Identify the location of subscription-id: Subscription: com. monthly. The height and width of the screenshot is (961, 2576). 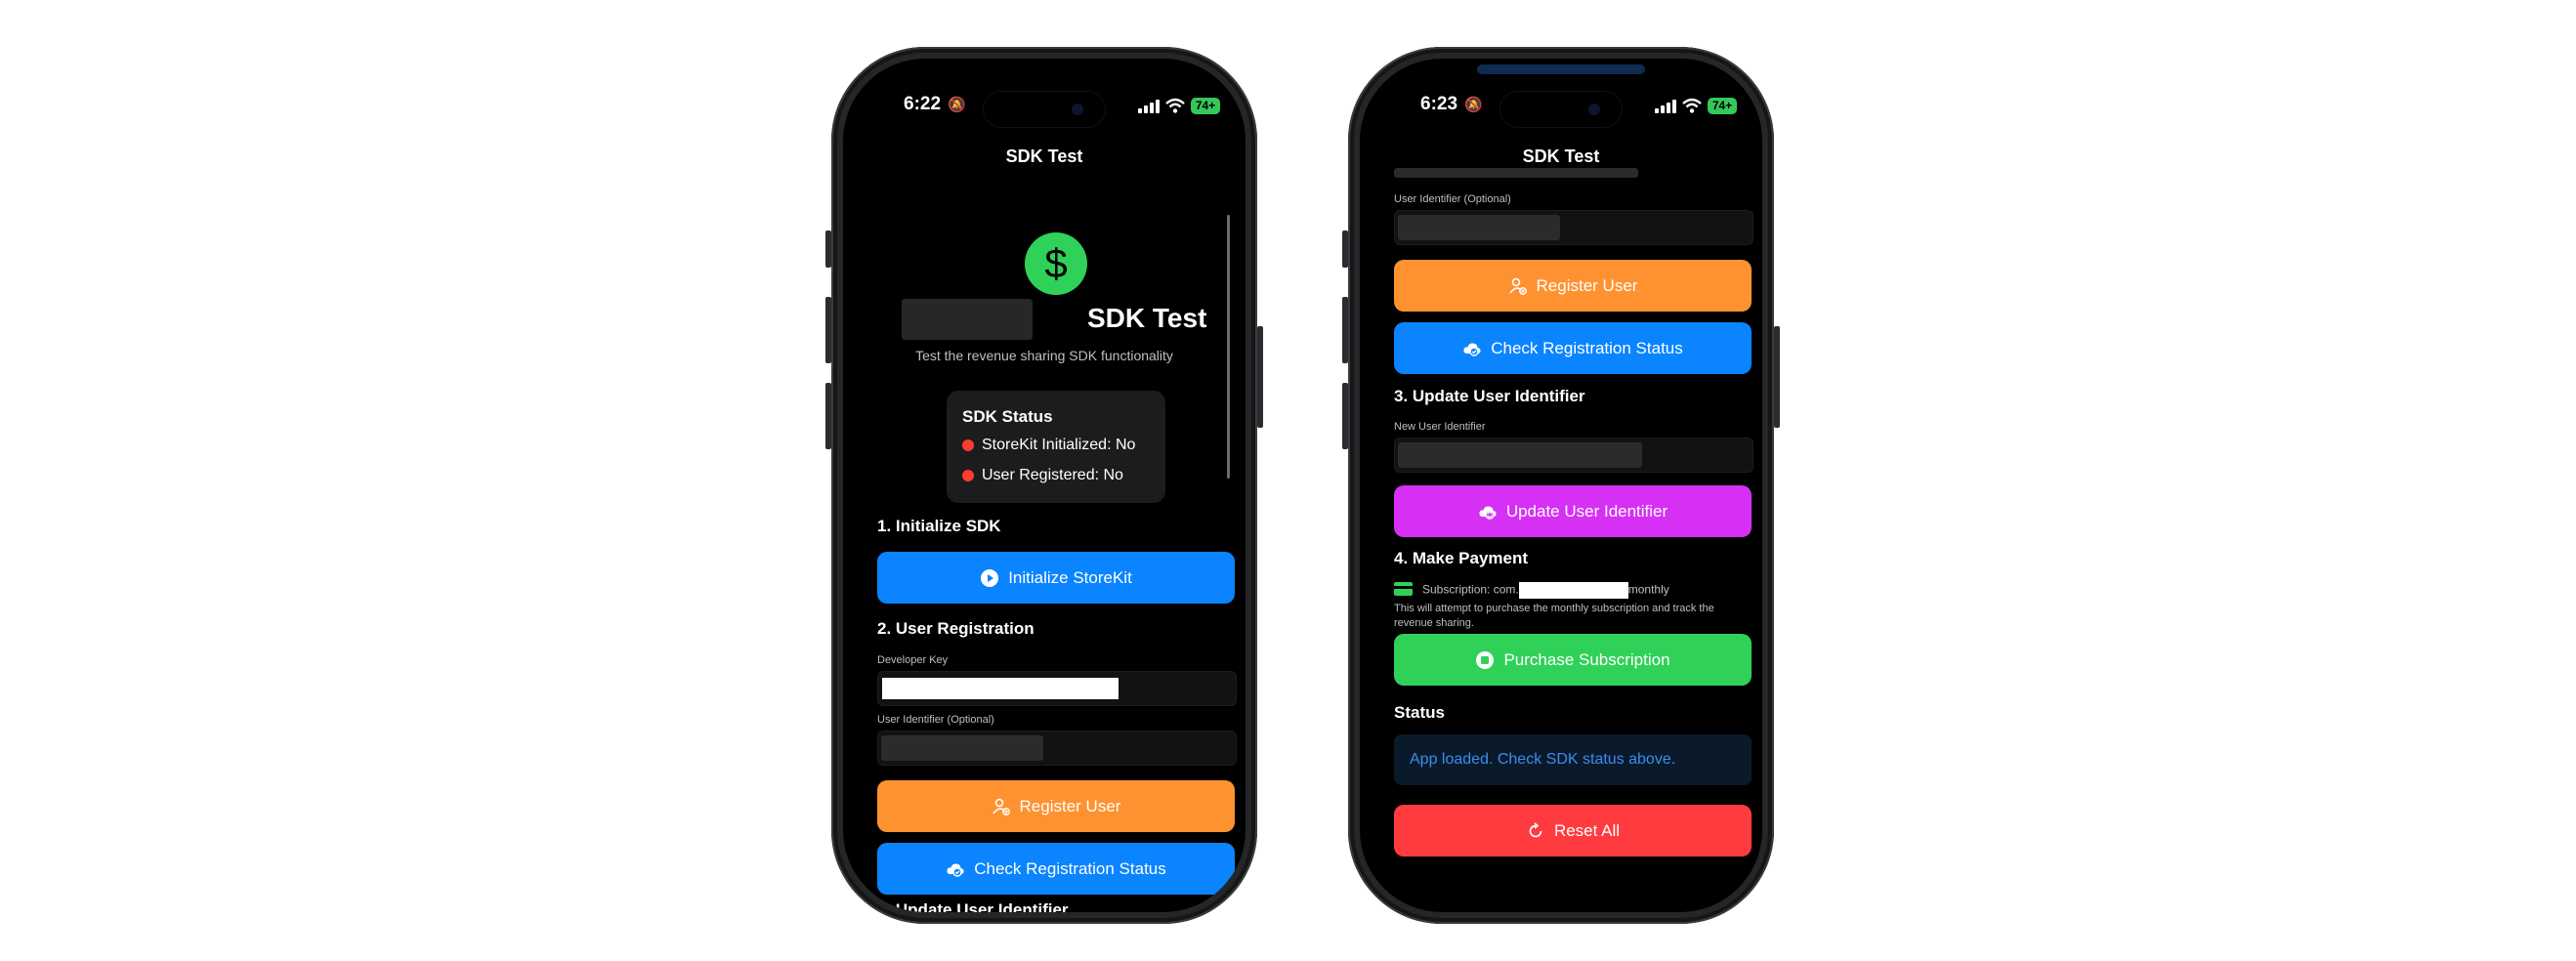
(1545, 591).